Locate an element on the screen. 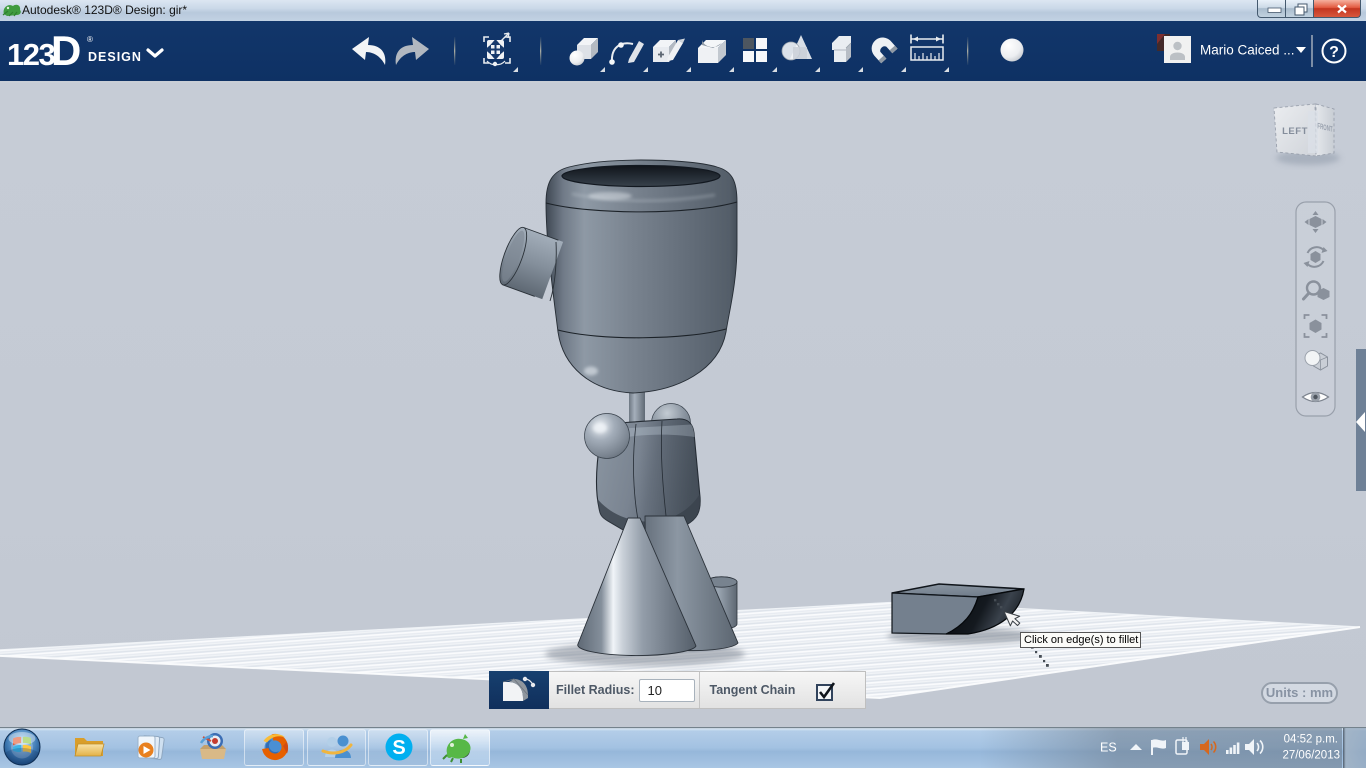  svg-text: 04:52 p.m. is located at coordinates (1311, 740).